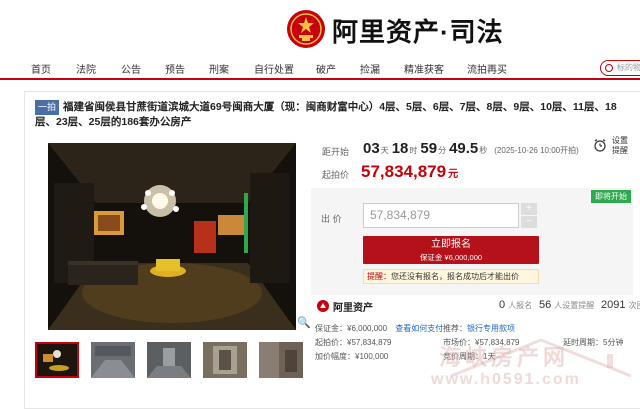  I want to click on deposit-label: 保证金：, so click(331, 328).